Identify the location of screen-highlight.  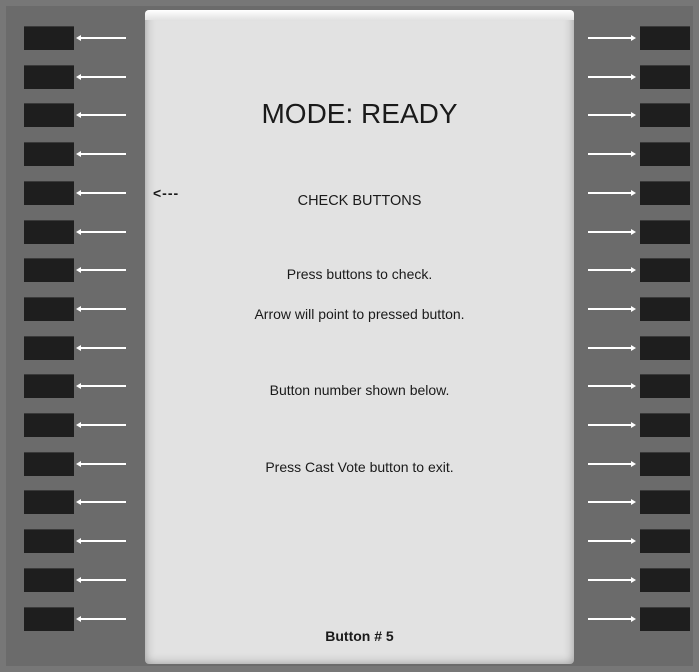
(359, 15).